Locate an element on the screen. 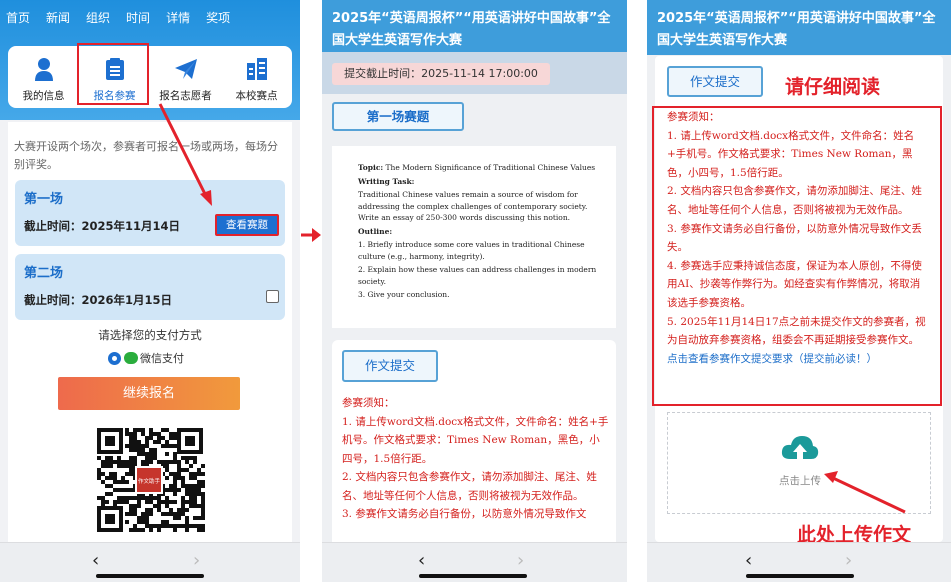 The image size is (951, 582). notice-item: 3. 参赛作文请务必自行备份，以防意外情况导致作文 is located at coordinates (464, 514).